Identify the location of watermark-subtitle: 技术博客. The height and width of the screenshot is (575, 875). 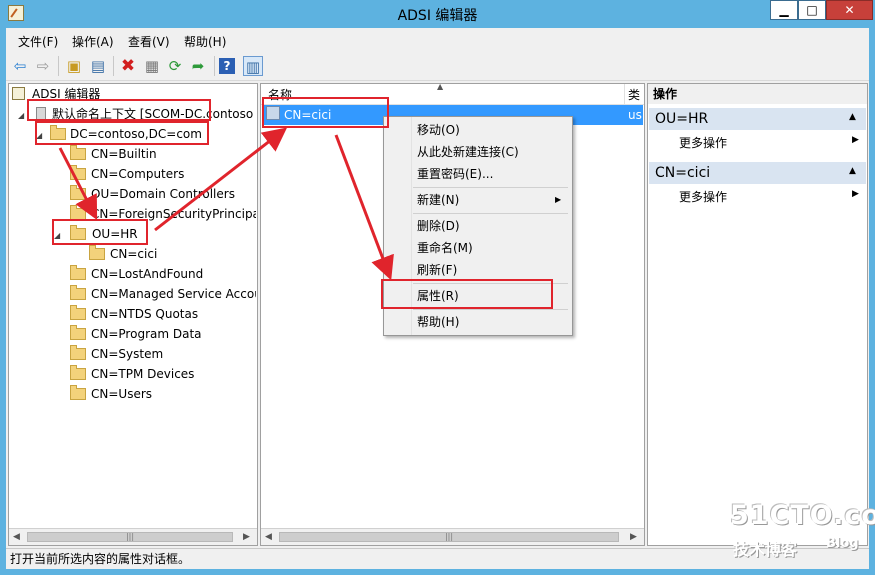
(765, 549).